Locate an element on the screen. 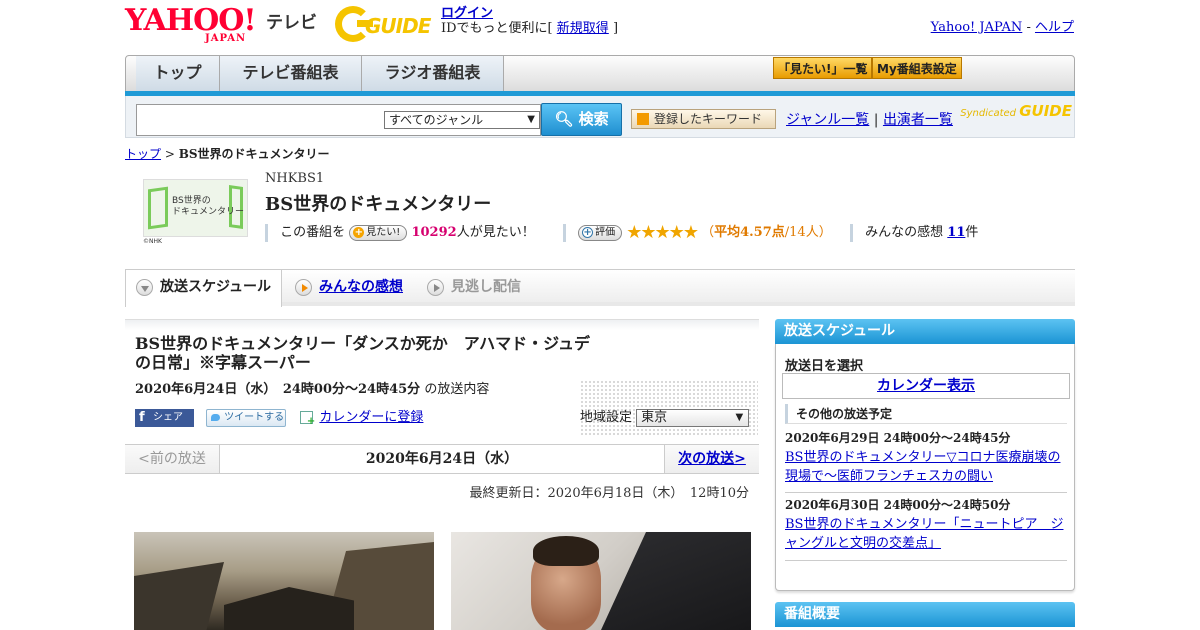  gguide-logo: GUIDE is located at coordinates (385, 24).